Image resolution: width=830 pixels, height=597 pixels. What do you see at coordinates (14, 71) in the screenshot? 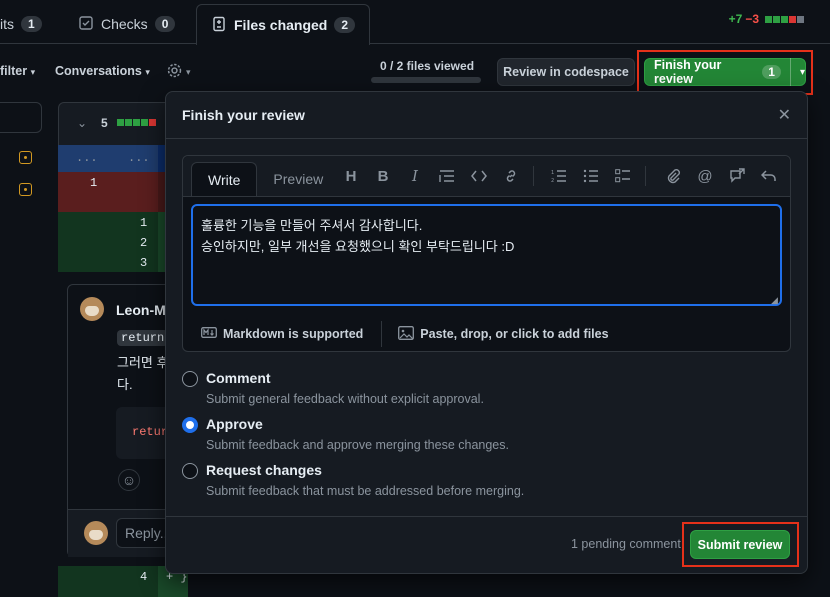
I see `filter-label: filter` at bounding box center [14, 71].